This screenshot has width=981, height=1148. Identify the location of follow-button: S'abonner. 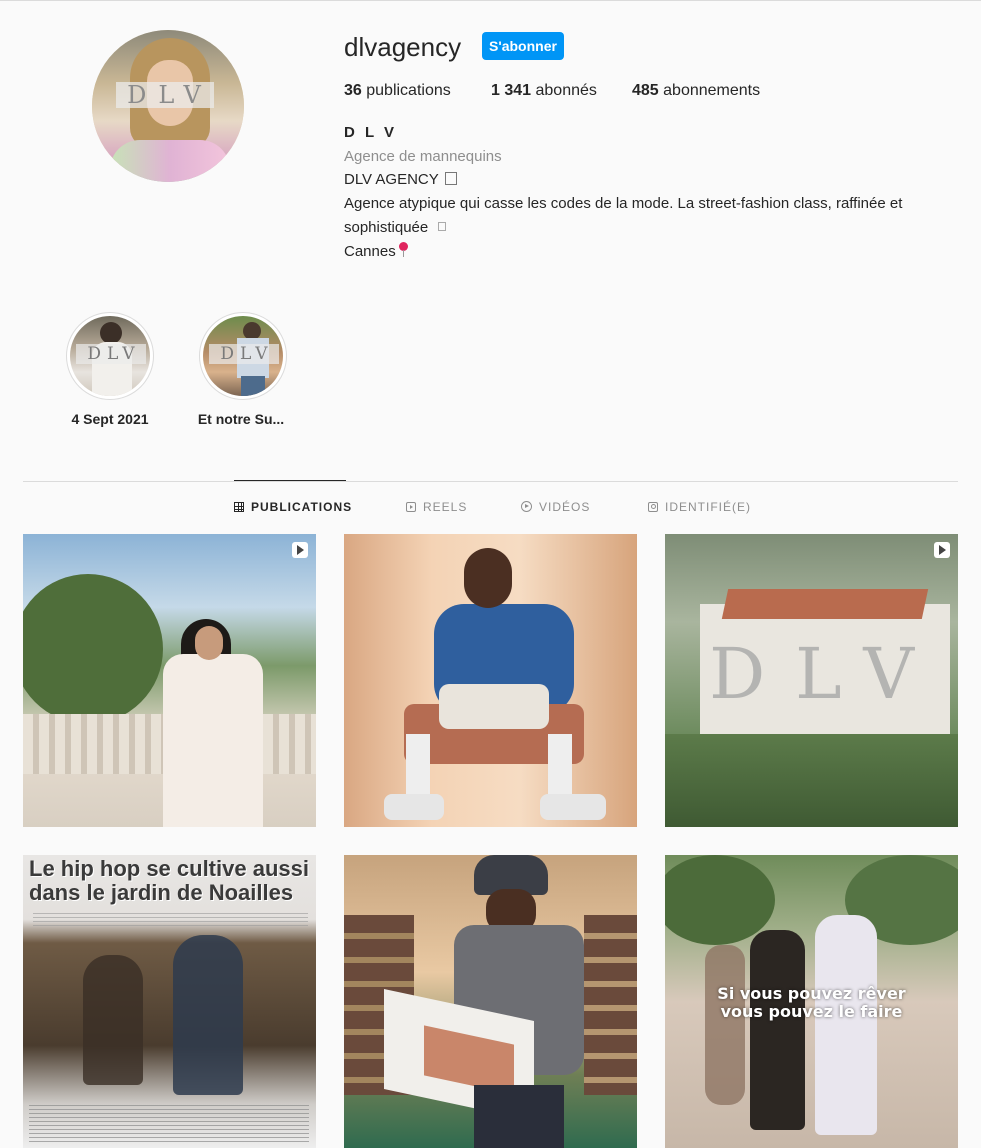
(523, 46).